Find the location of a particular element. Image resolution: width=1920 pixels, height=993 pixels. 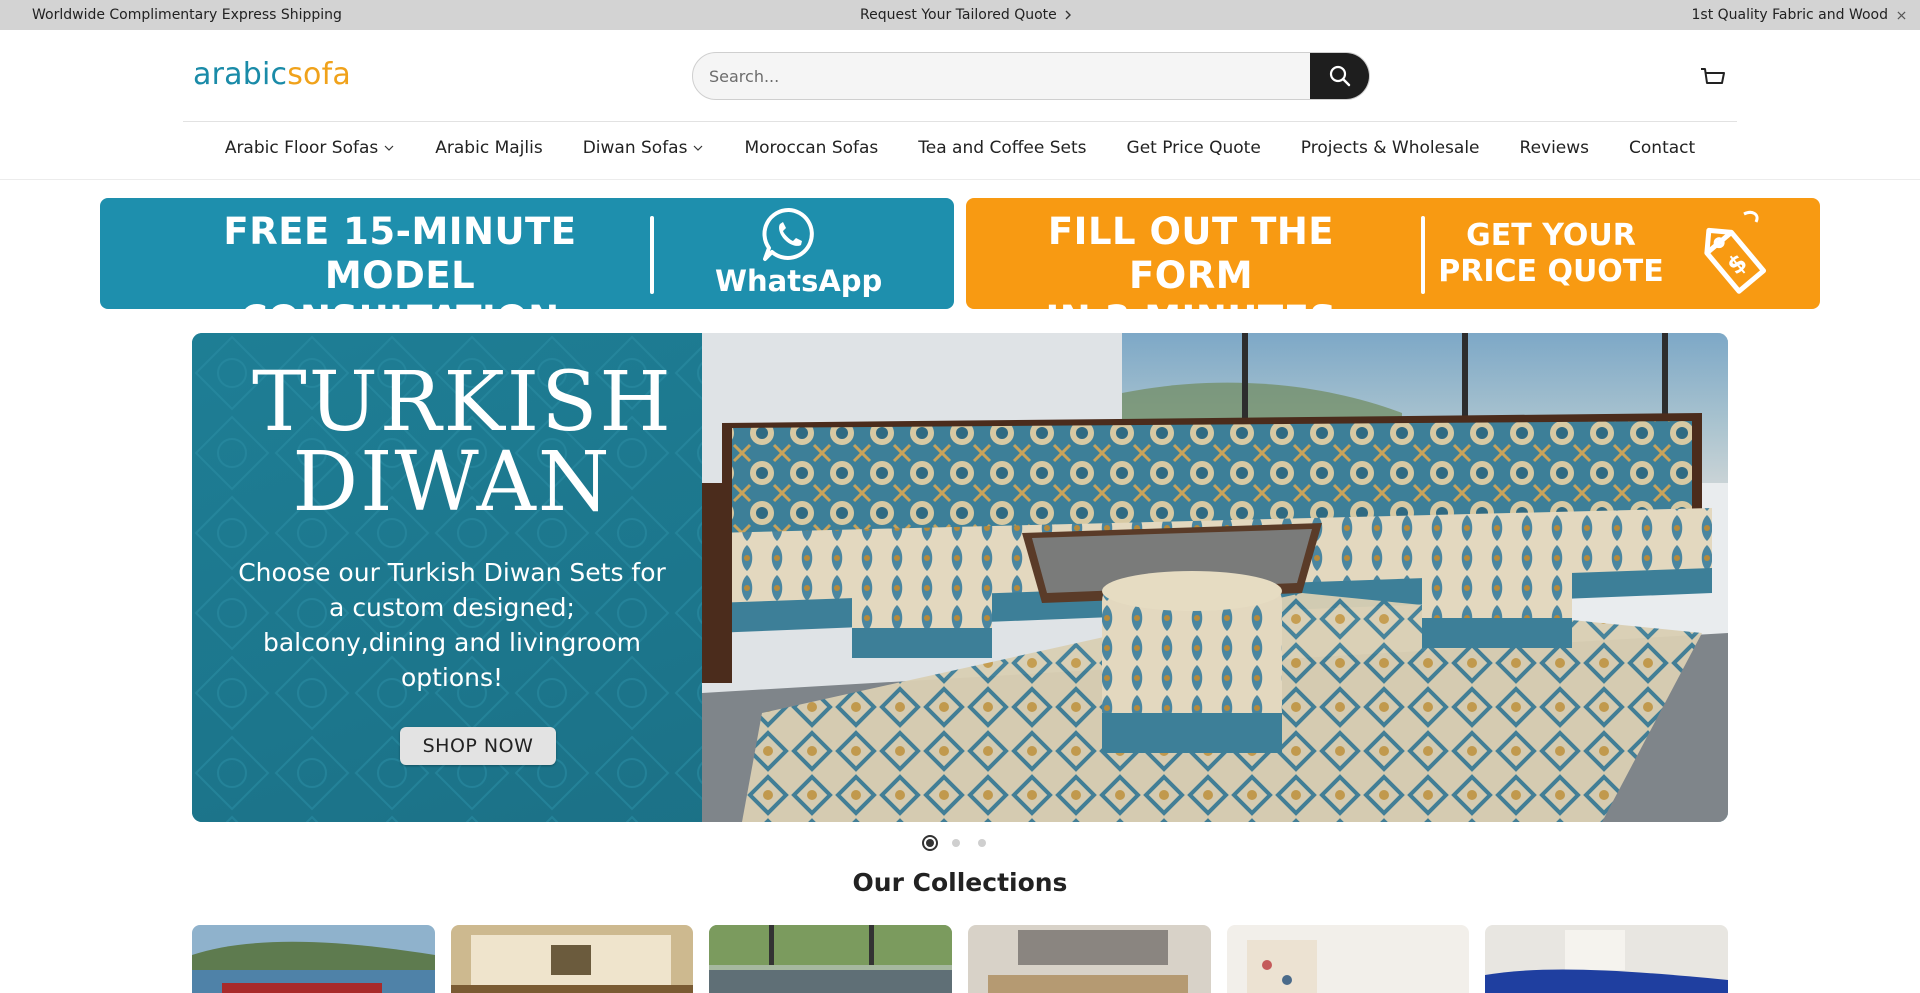

search-button is located at coordinates (1339, 76).